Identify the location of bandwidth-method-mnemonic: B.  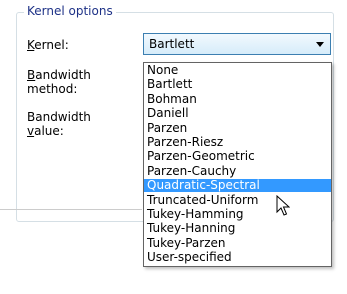
(31, 75).